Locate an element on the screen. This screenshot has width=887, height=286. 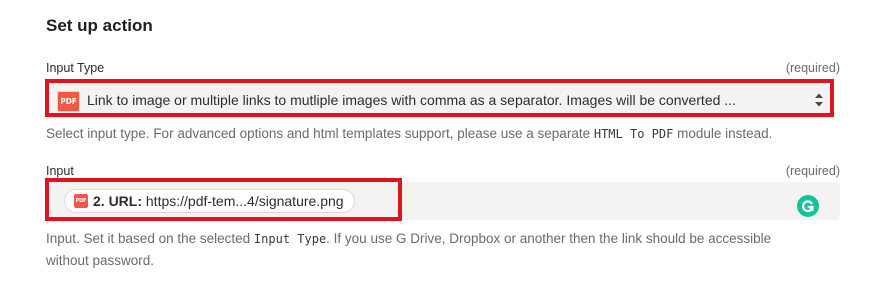
grammarly-icon is located at coordinates (808, 206).